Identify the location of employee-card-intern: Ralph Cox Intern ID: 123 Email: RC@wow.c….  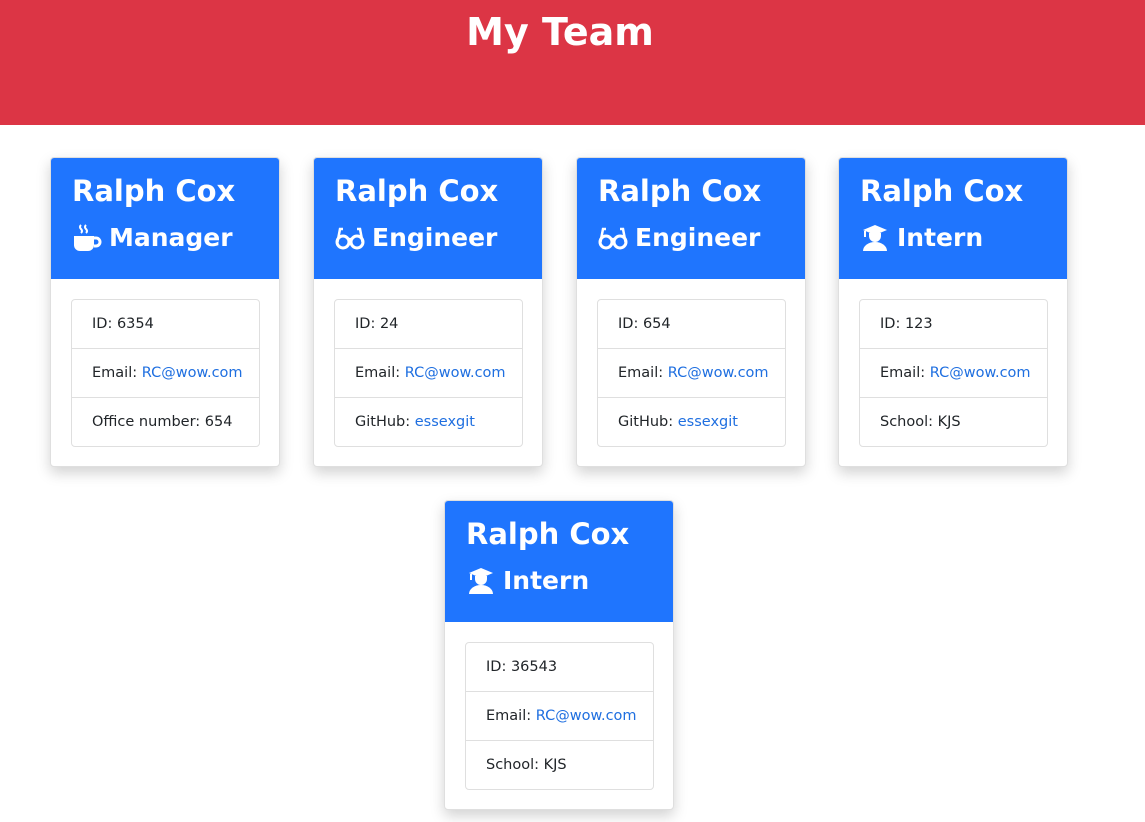
(953, 312).